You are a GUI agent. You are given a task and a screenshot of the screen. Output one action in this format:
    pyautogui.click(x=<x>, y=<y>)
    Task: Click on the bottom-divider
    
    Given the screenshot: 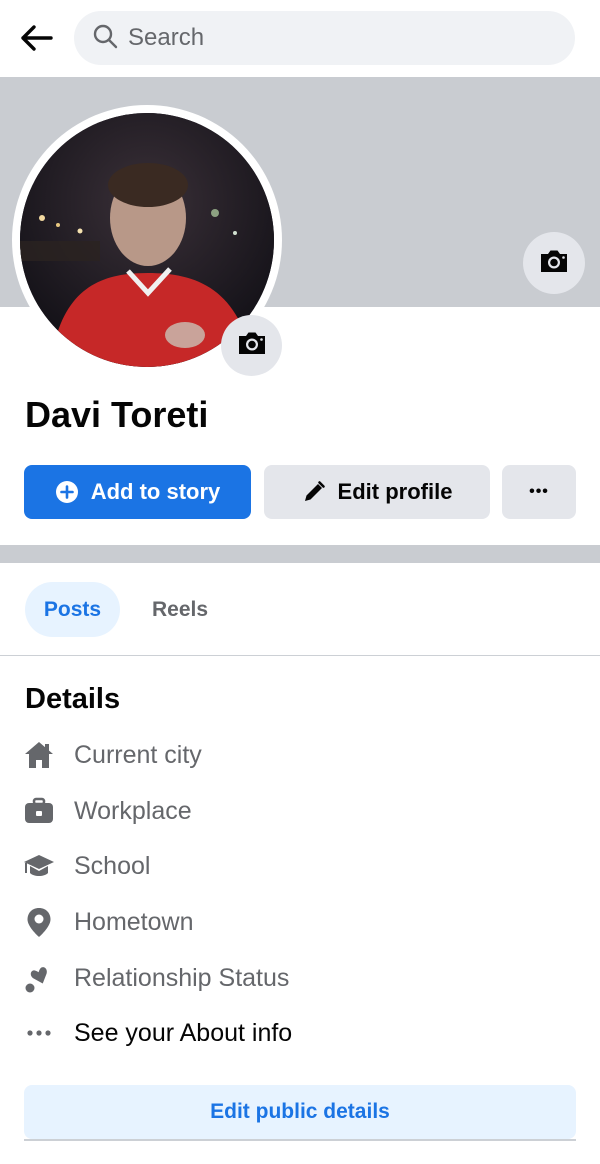 What is the action you would take?
    pyautogui.click(x=300, y=1140)
    